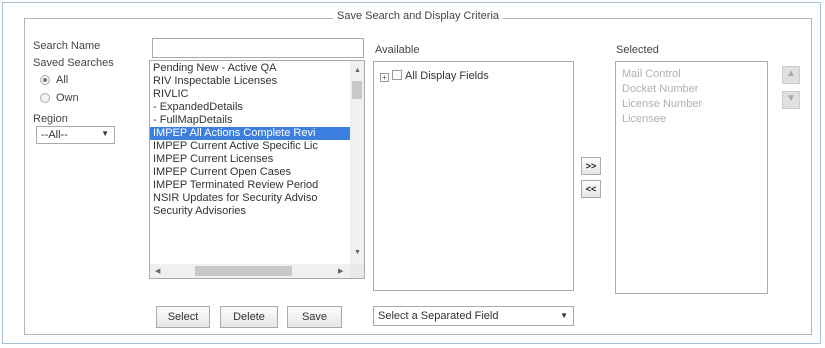  Describe the element at coordinates (257, 81) in the screenshot. I see `list-item: RIV Inspectable Licenses` at that location.